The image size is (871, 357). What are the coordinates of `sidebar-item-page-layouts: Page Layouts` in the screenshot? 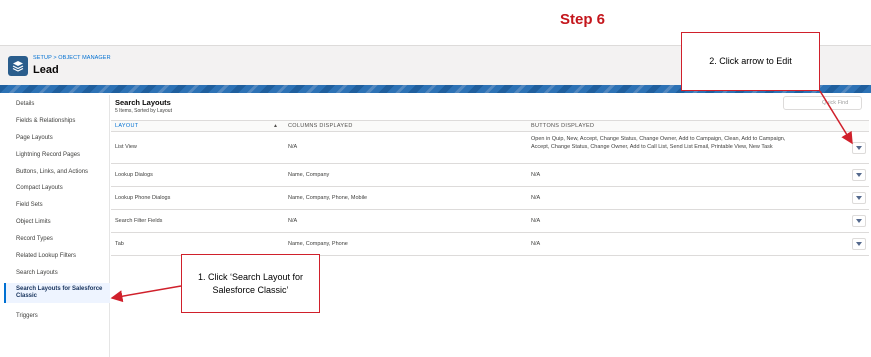 It's located at (57, 138).